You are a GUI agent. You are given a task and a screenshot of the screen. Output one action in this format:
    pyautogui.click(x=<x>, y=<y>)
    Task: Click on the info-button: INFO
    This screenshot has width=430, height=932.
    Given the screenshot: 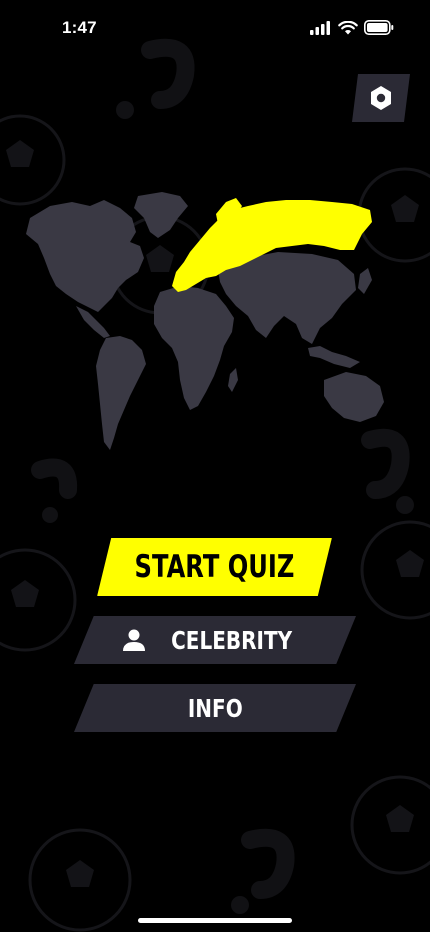 What is the action you would take?
    pyautogui.click(x=215, y=708)
    